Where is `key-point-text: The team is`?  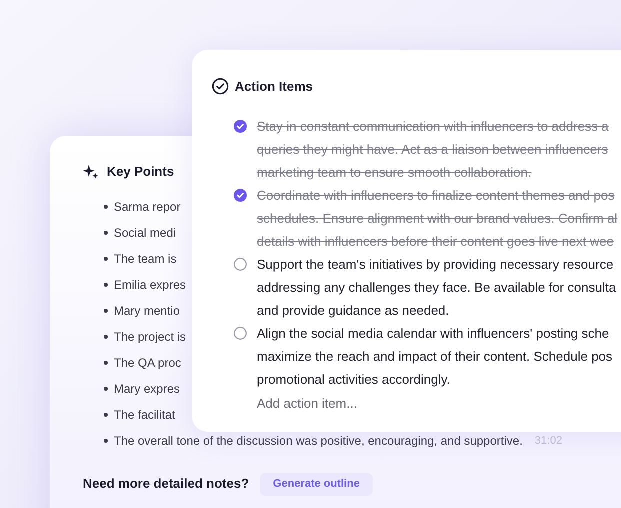 key-point-text: The team is is located at coordinates (145, 259).